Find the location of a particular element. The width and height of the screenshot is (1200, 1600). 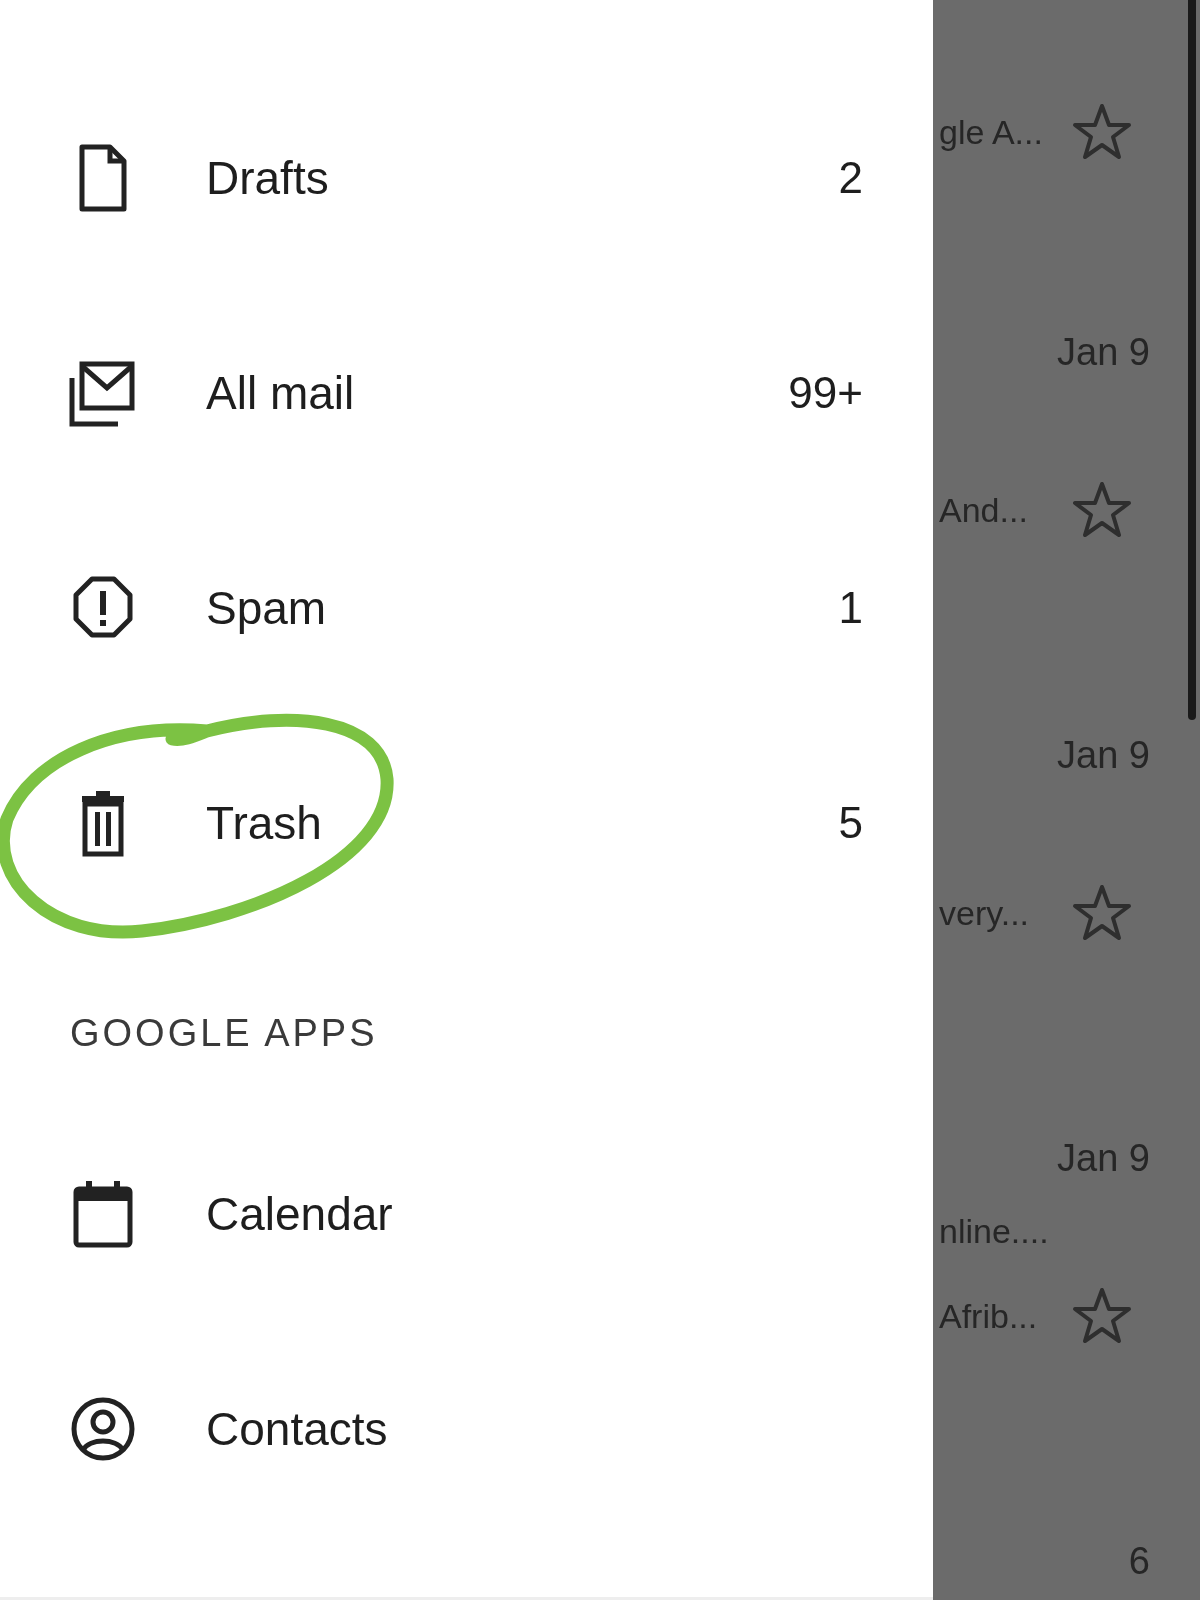

drawer-item: Trash 5 is located at coordinates (466, 822).